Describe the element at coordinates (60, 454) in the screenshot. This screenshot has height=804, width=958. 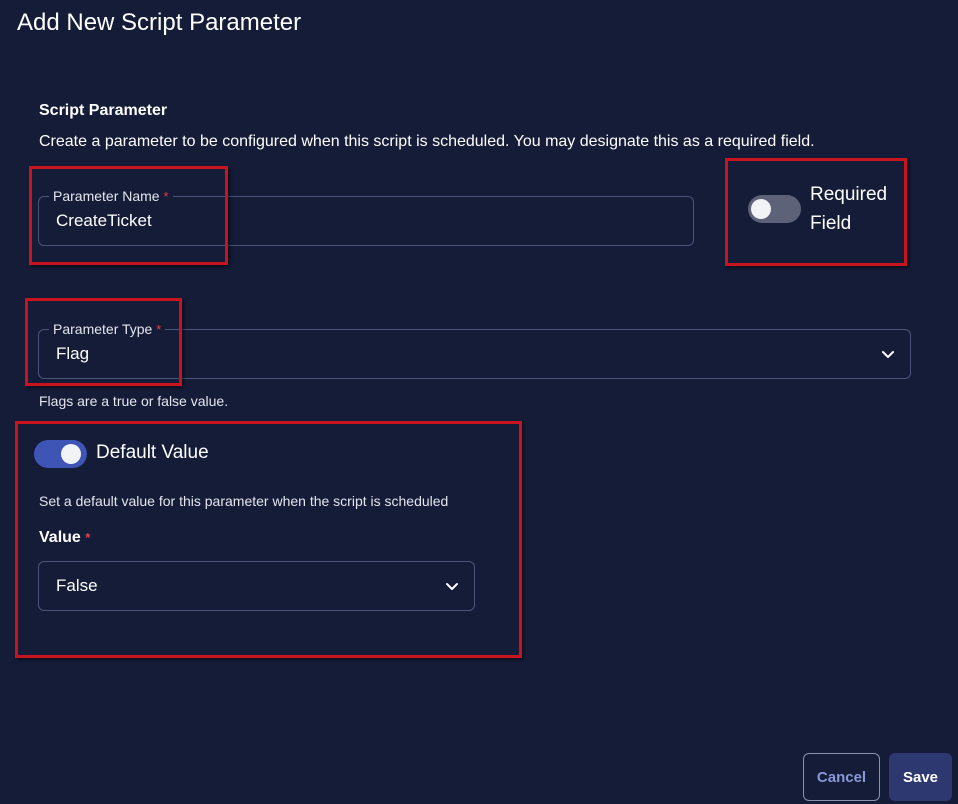
I see `default-value-toggle` at that location.